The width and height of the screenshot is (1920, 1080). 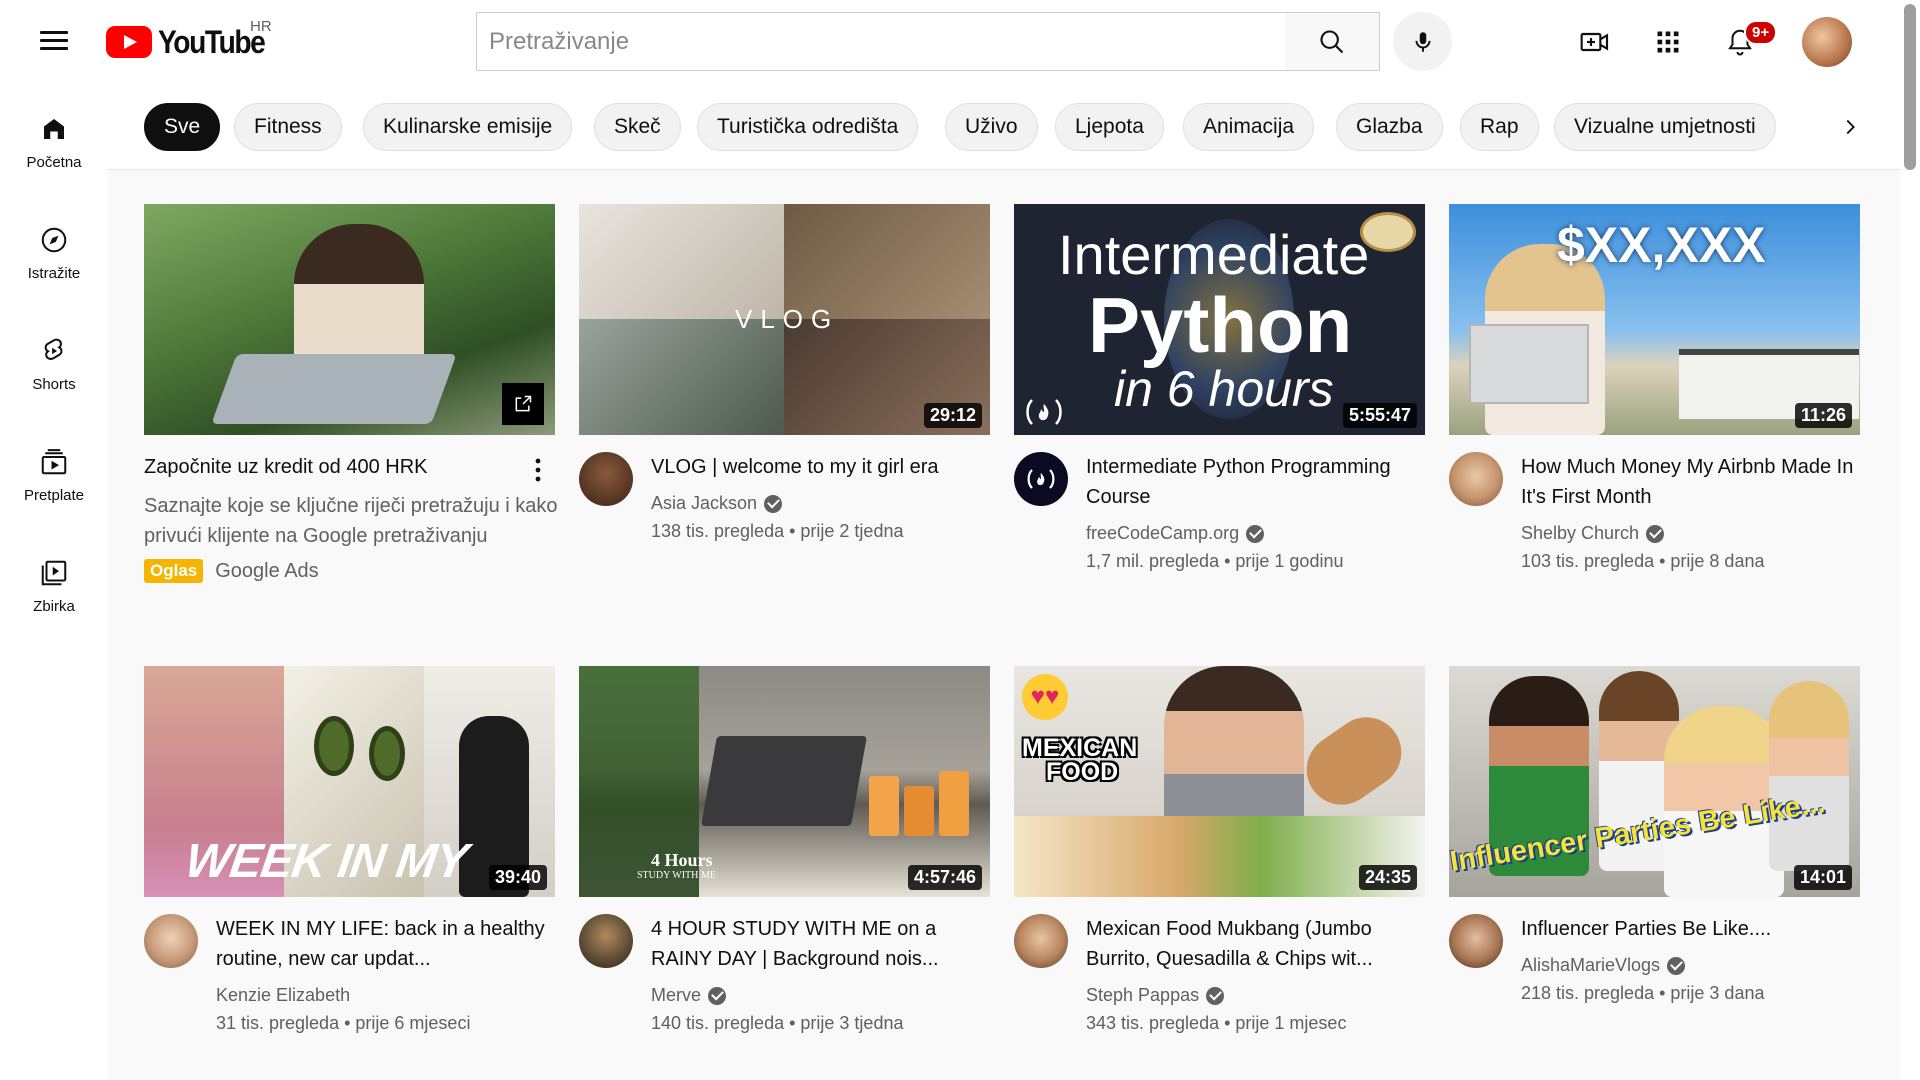 What do you see at coordinates (1643, 993) in the screenshot?
I see `video-meta: 218 tis. pregleda • prije 3 dana` at bounding box center [1643, 993].